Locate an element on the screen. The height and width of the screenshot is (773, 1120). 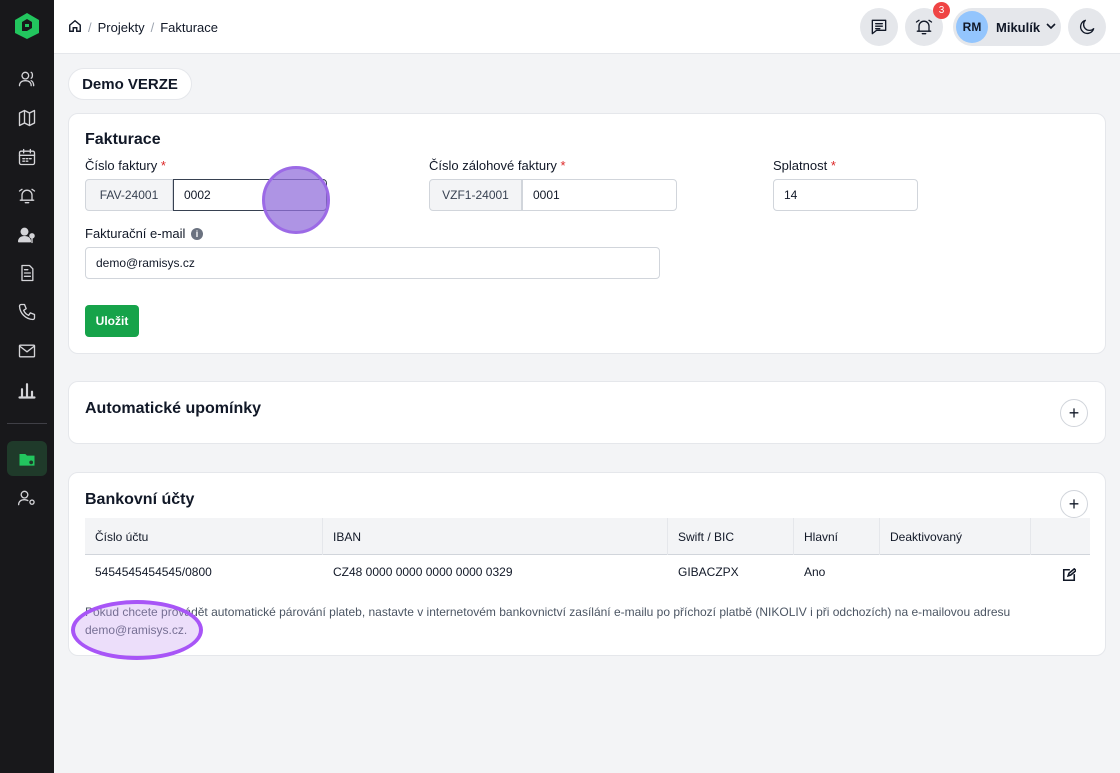
click-highlight-circle is located at coordinates (296, 200).